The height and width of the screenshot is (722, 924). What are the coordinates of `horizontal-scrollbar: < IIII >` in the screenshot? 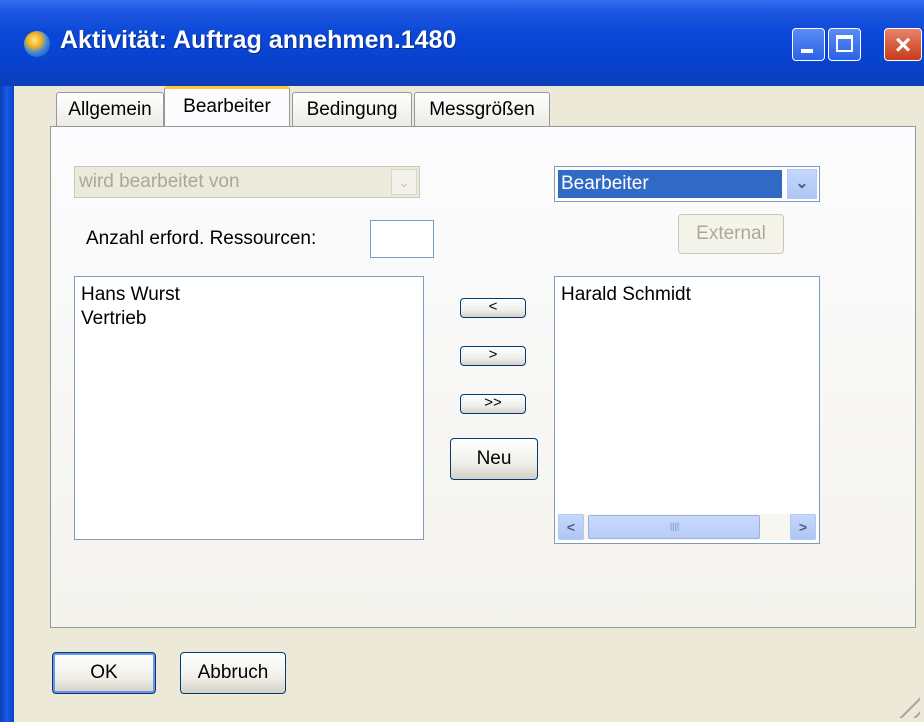 It's located at (687, 527).